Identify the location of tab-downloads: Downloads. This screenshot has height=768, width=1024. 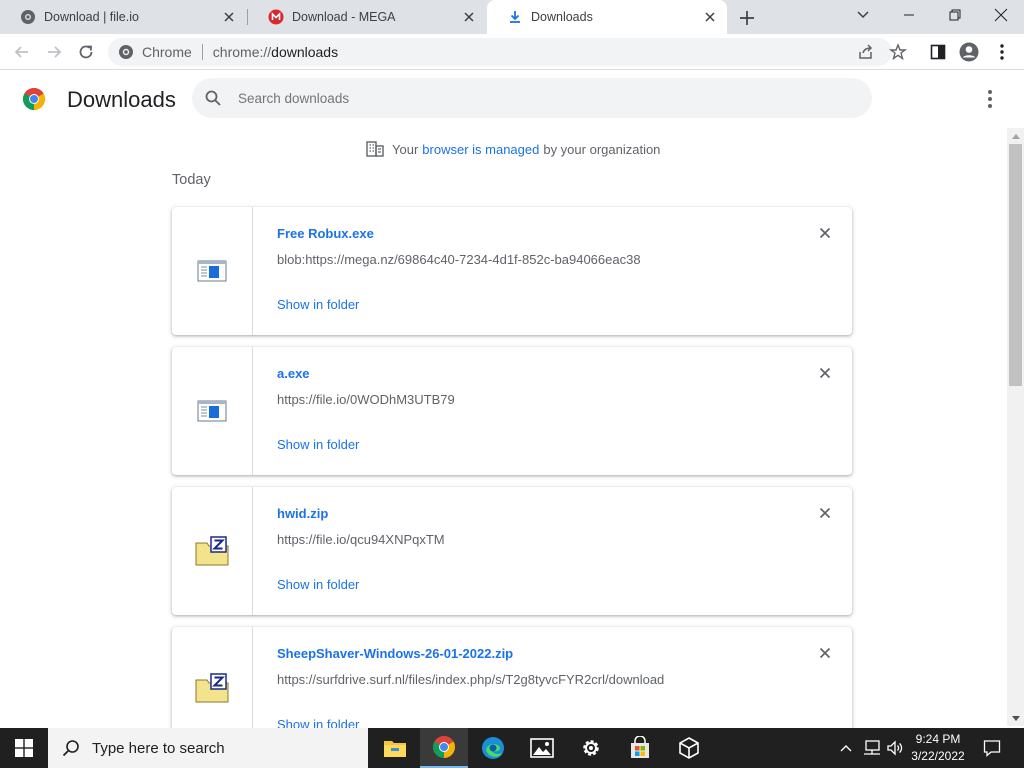
(607, 17).